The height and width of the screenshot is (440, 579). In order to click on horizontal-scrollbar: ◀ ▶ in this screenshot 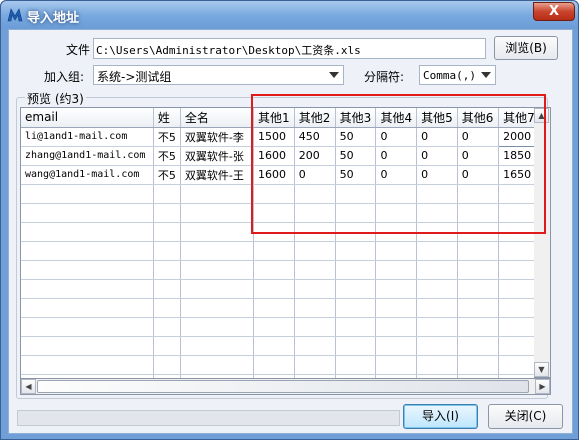, I will do `click(285, 386)`.